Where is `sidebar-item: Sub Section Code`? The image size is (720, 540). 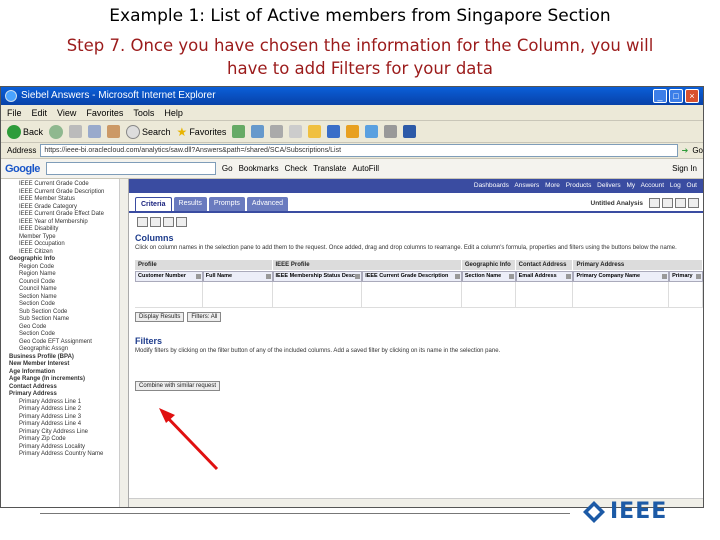 sidebar-item: Sub Section Code is located at coordinates (66, 313).